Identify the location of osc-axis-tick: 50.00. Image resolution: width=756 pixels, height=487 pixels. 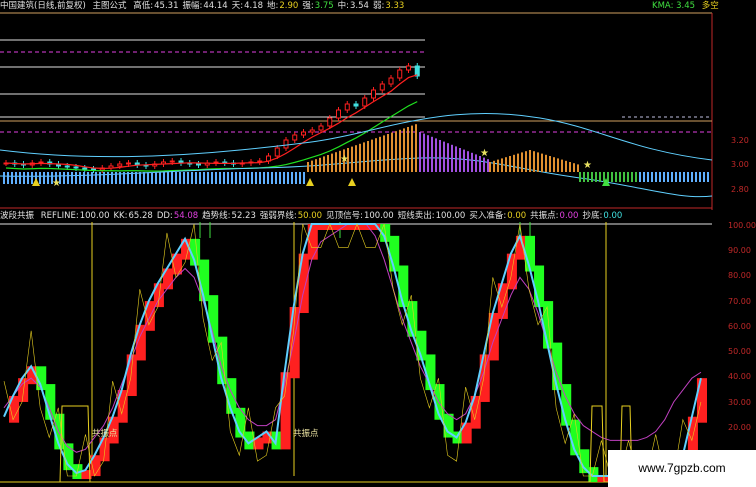
(739, 351).